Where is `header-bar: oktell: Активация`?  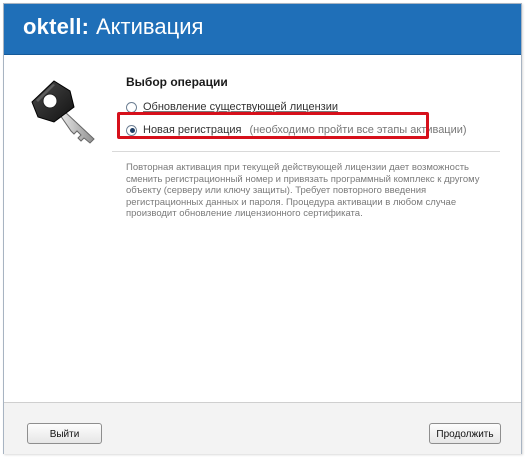 header-bar: oktell: Активация is located at coordinates (262, 29).